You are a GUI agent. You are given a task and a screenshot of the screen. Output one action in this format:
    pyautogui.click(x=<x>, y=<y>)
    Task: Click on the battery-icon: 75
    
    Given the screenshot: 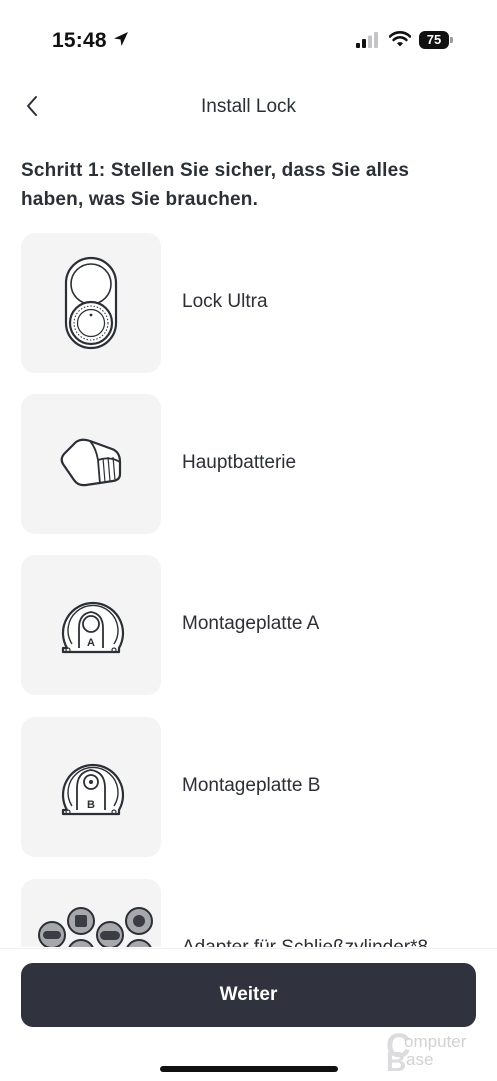 What is the action you would take?
    pyautogui.click(x=436, y=40)
    